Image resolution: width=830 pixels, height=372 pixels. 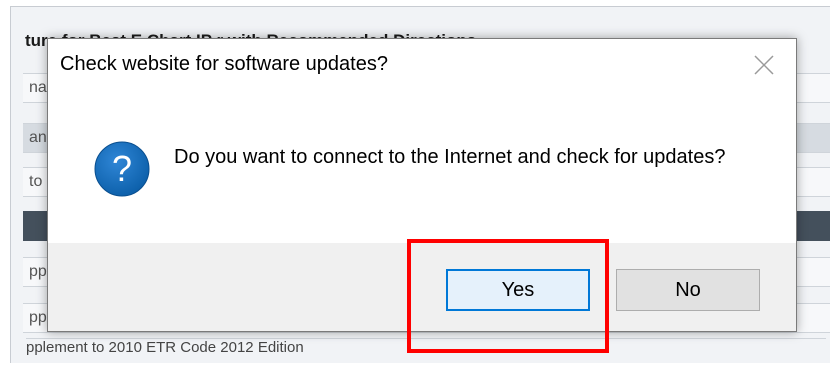 What do you see at coordinates (688, 290) in the screenshot?
I see `no-button: No` at bounding box center [688, 290].